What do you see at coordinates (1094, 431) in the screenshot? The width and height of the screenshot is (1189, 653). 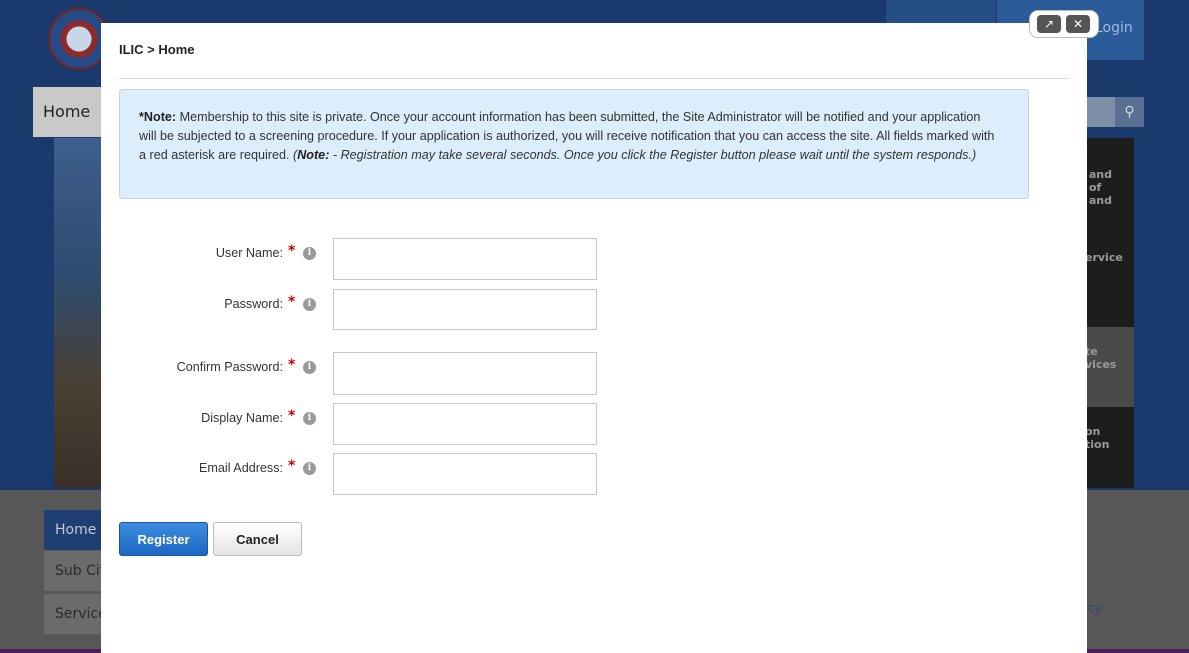 I see `side-panel-text: on` at bounding box center [1094, 431].